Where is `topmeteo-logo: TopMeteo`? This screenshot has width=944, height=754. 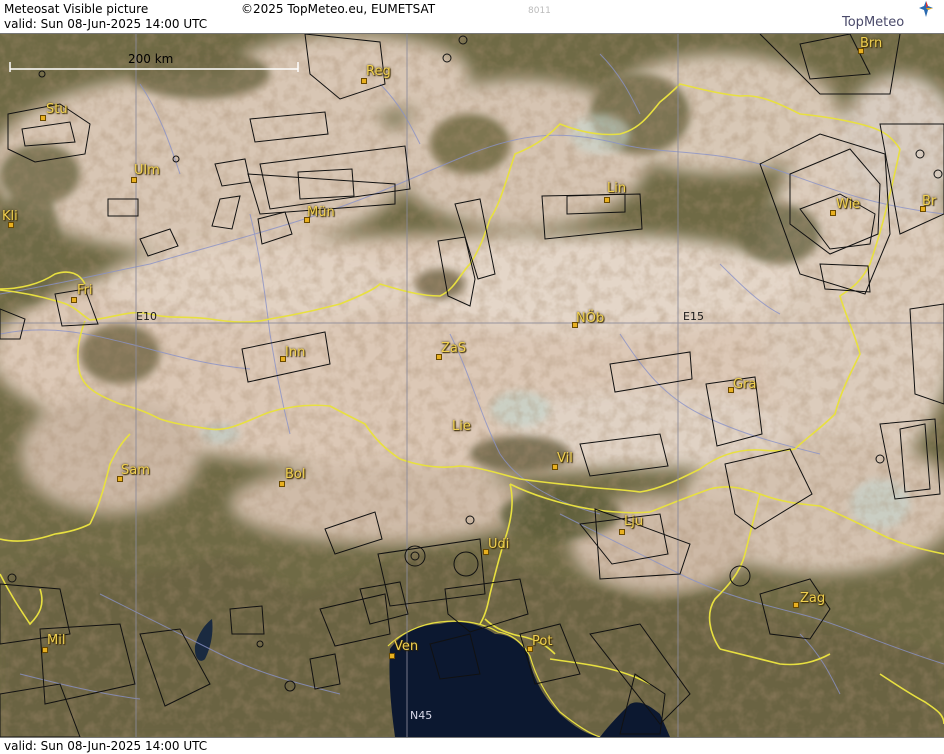
topmeteo-logo: TopMeteo is located at coordinates (890, 16).